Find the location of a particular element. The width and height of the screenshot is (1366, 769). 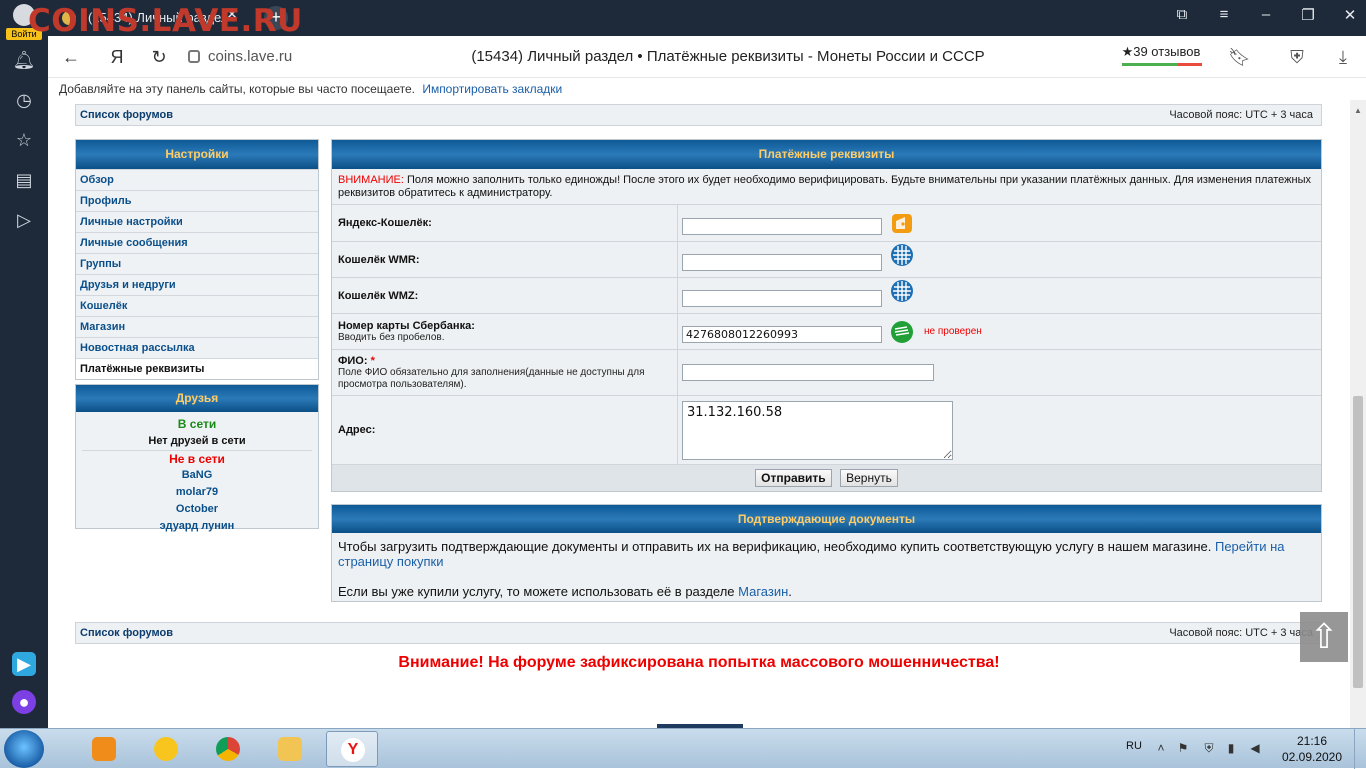

bookmark-icon: 🔖︎ is located at coordinates (1239, 57).